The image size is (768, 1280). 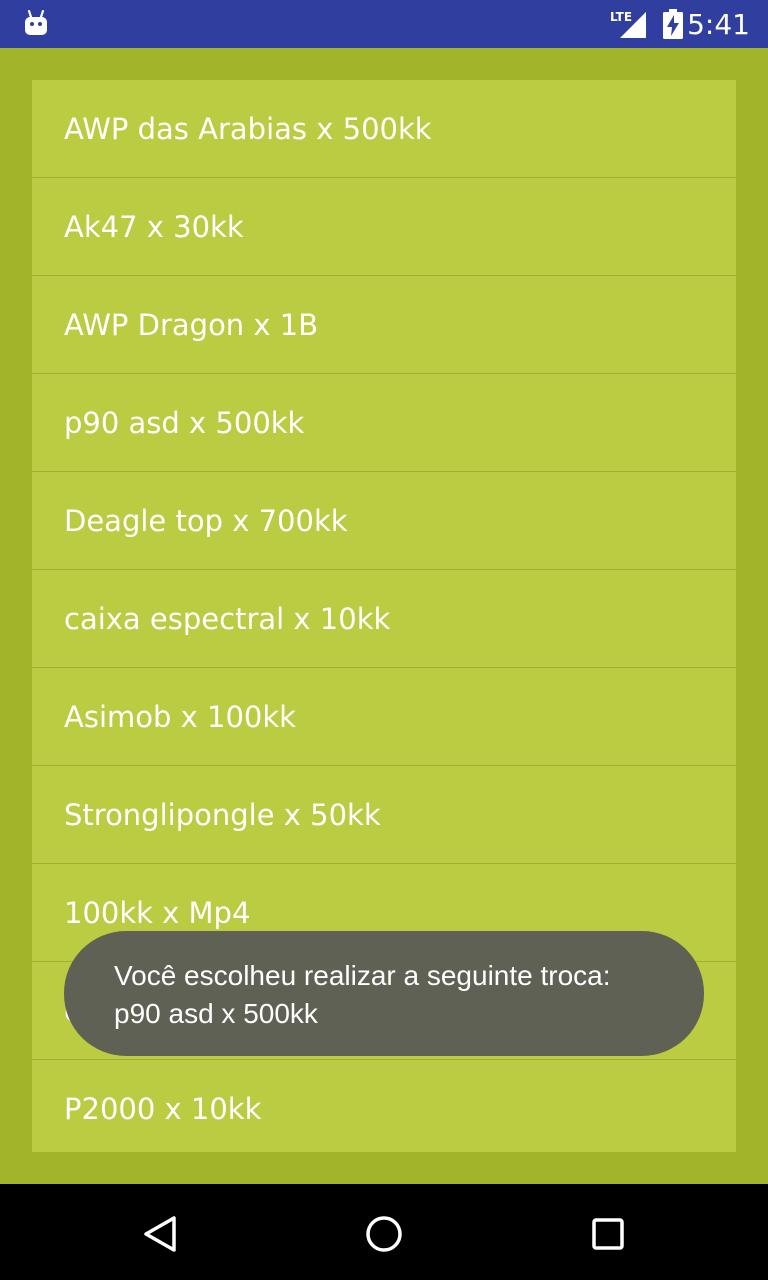 I want to click on list-item: p90 asd x 500kk, so click(x=384, y=423).